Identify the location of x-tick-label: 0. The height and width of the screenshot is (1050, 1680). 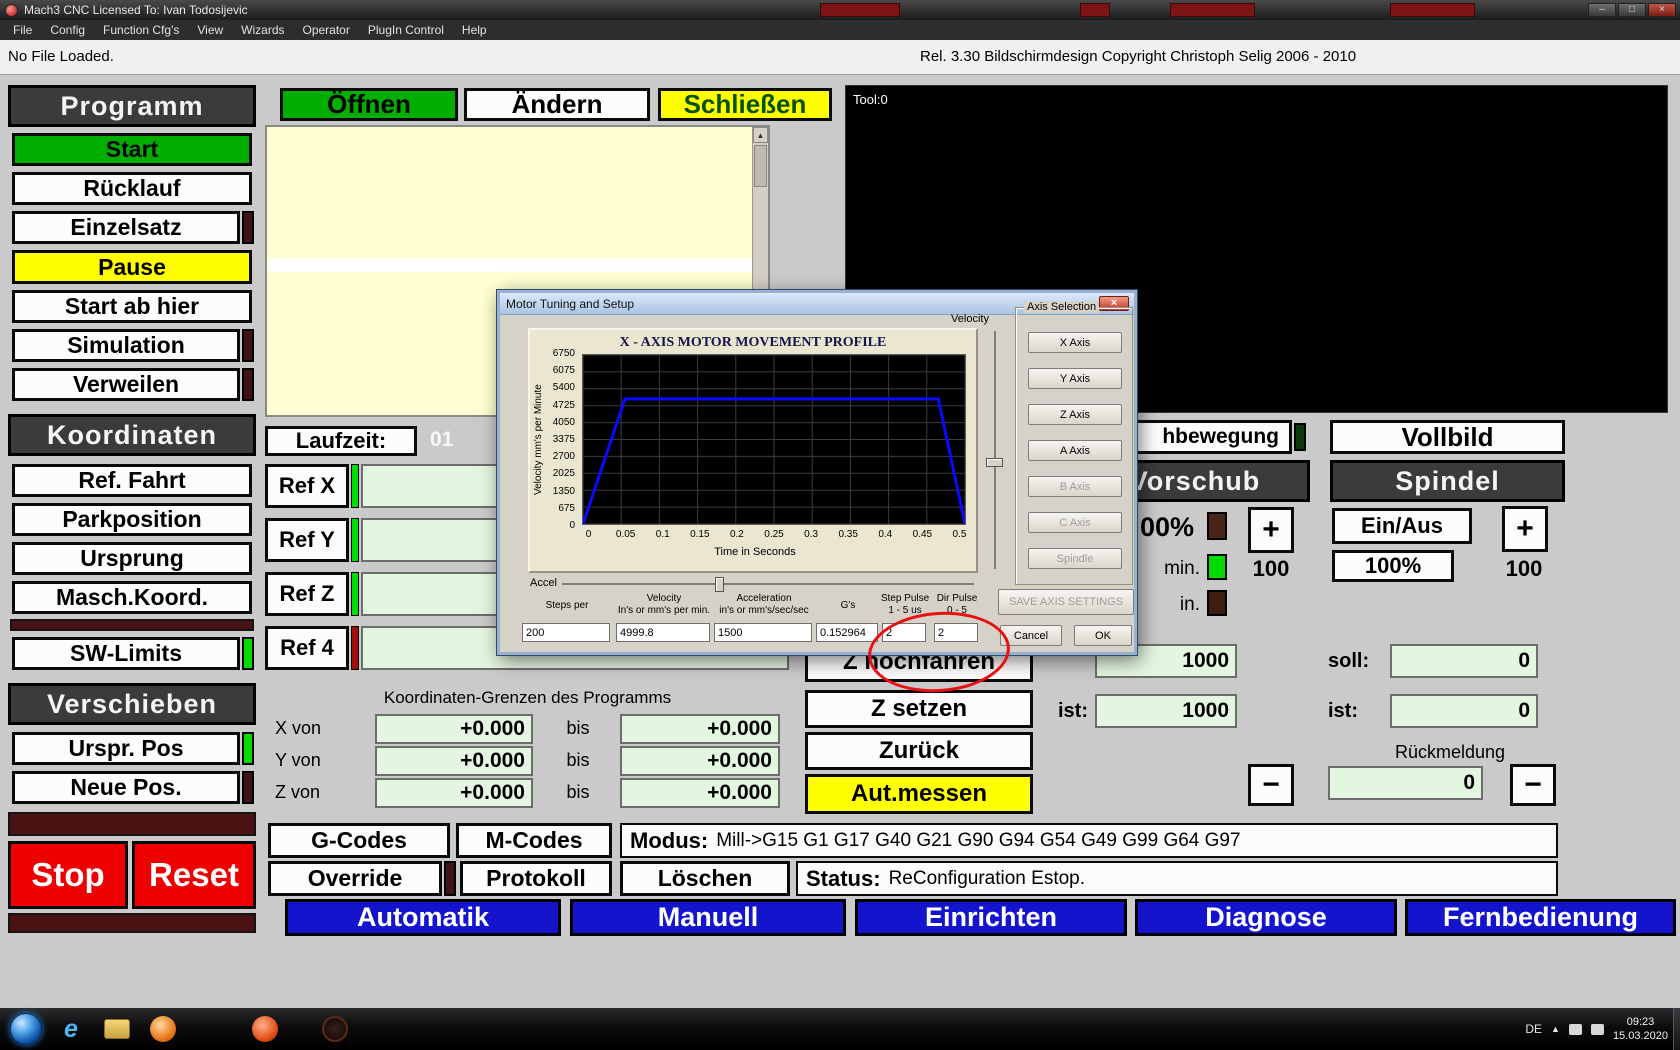
(588, 534).